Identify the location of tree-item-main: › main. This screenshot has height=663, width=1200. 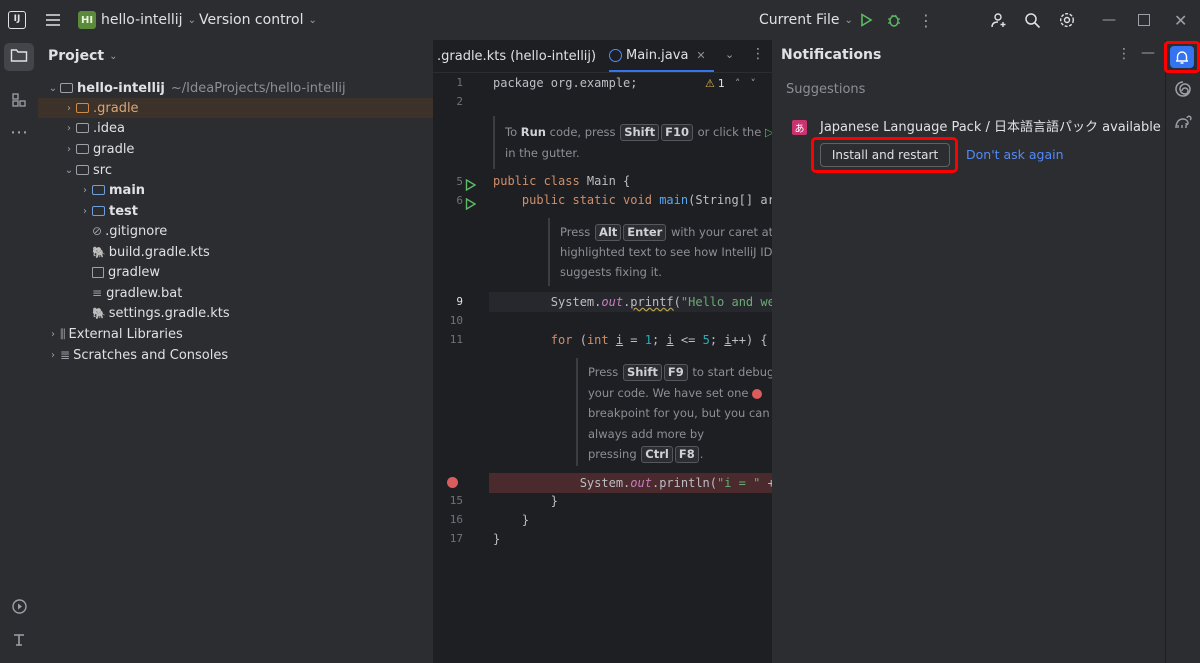
(255, 190).